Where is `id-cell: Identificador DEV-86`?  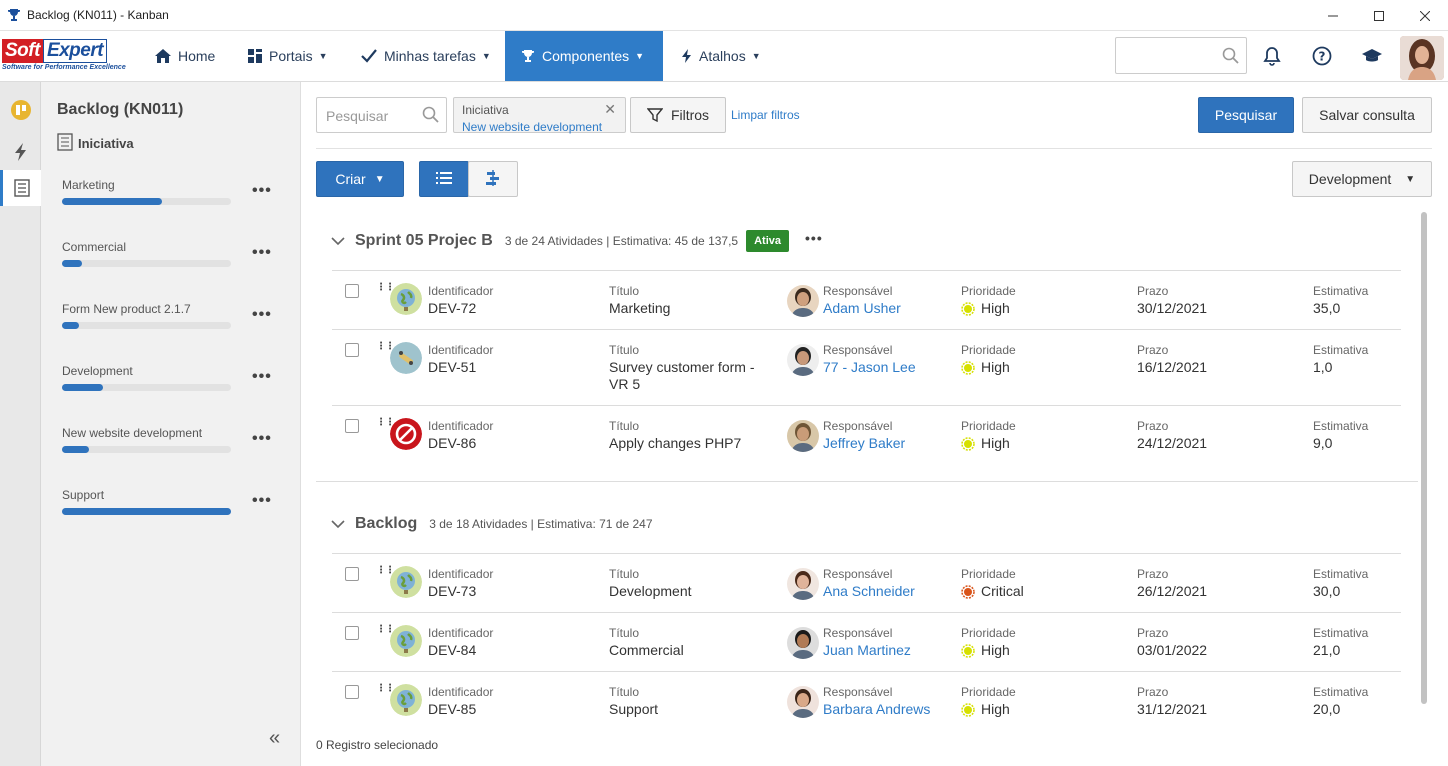 id-cell: Identificador DEV-86 is located at coordinates (460, 435).